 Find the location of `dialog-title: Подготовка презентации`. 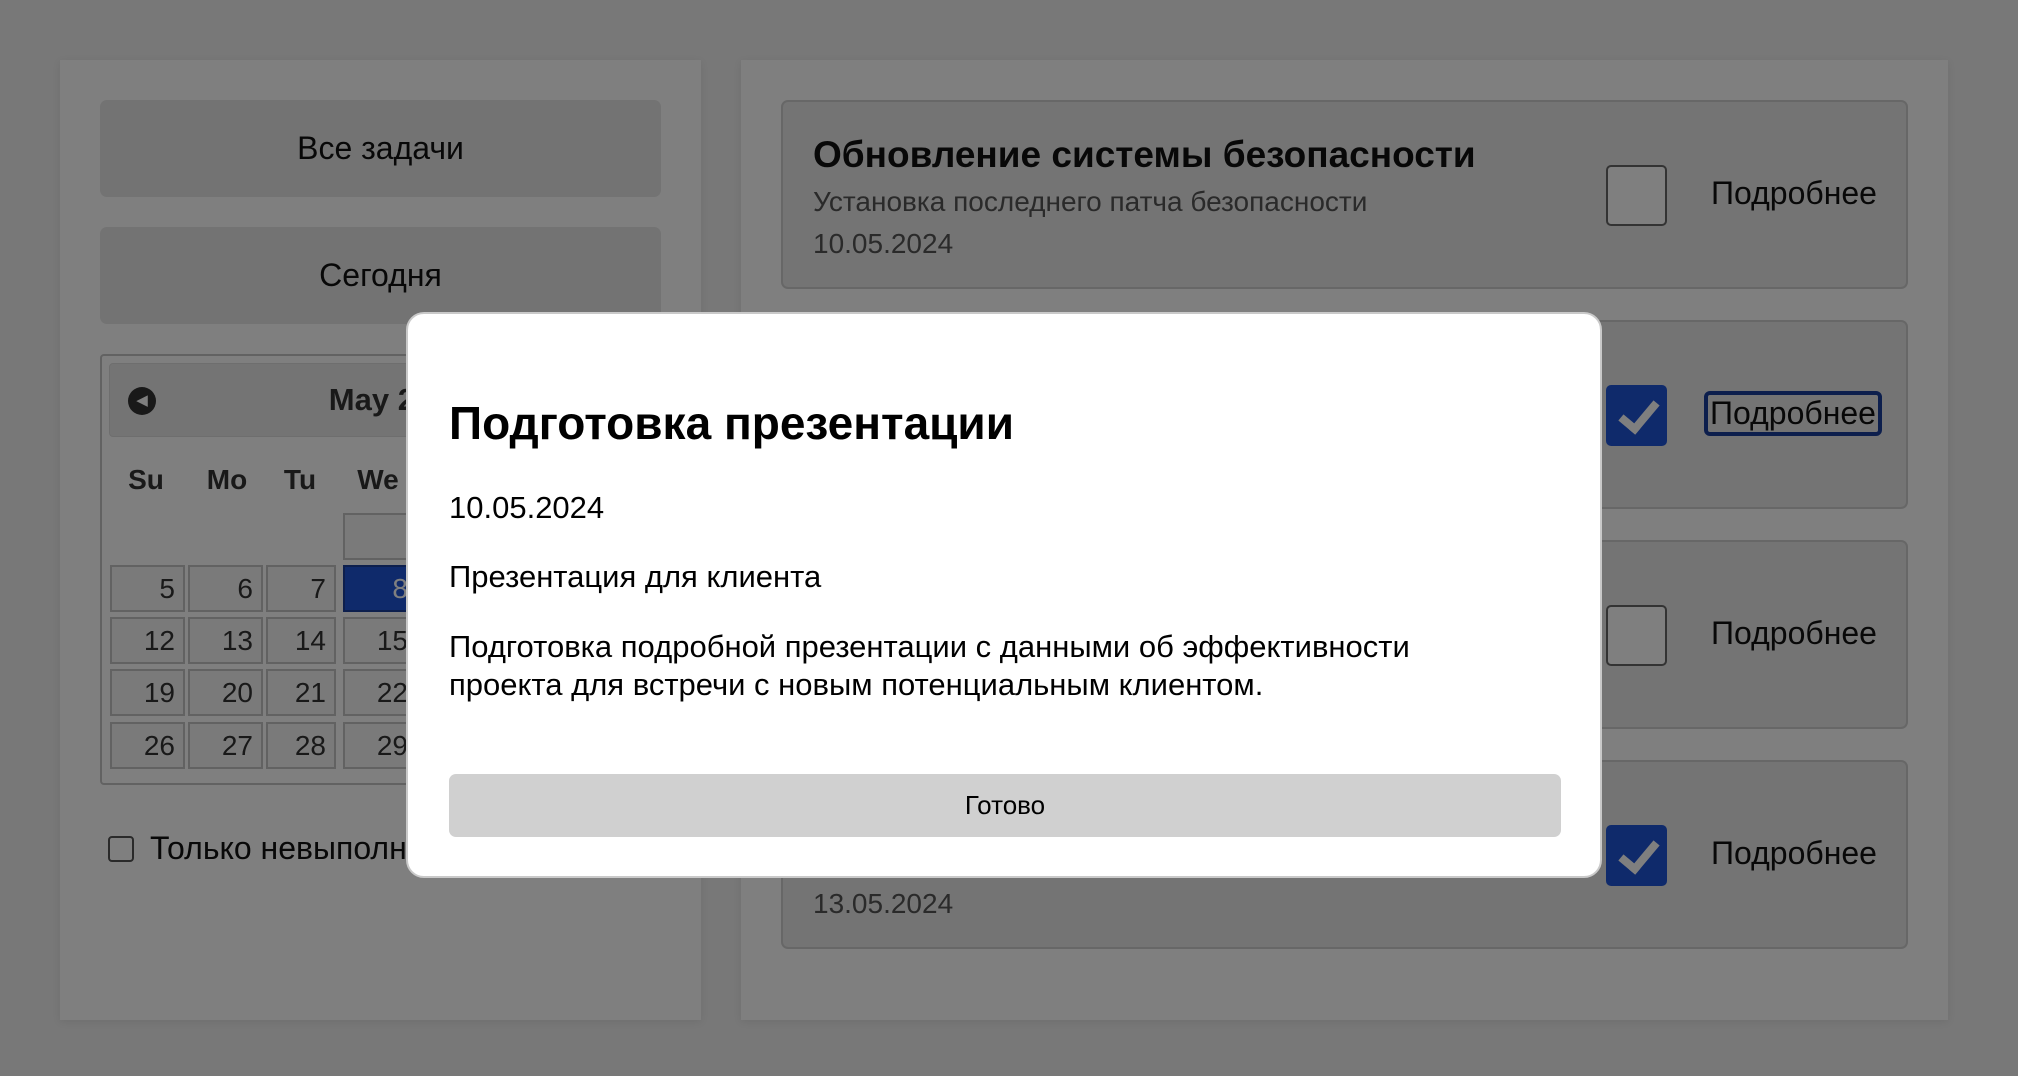

dialog-title: Подготовка презентации is located at coordinates (731, 423).